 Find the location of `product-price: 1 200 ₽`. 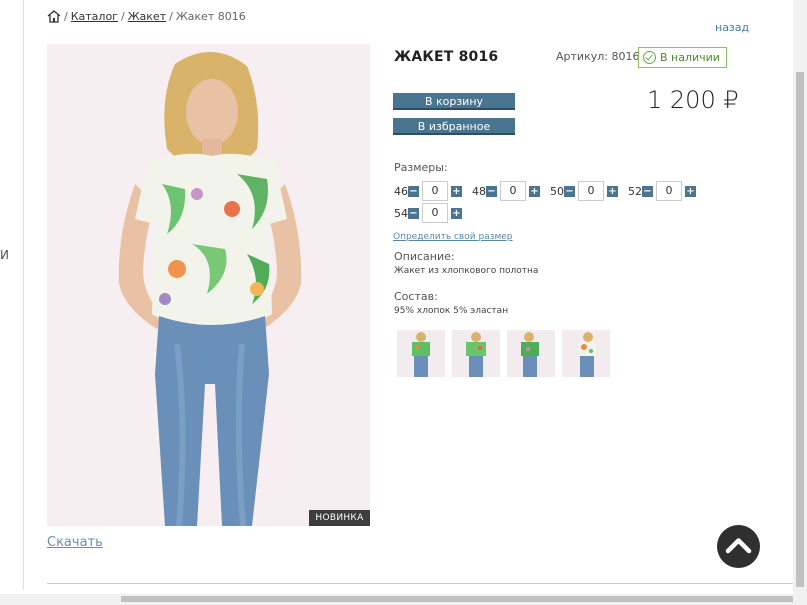

product-price: 1 200 ₽ is located at coordinates (693, 100).